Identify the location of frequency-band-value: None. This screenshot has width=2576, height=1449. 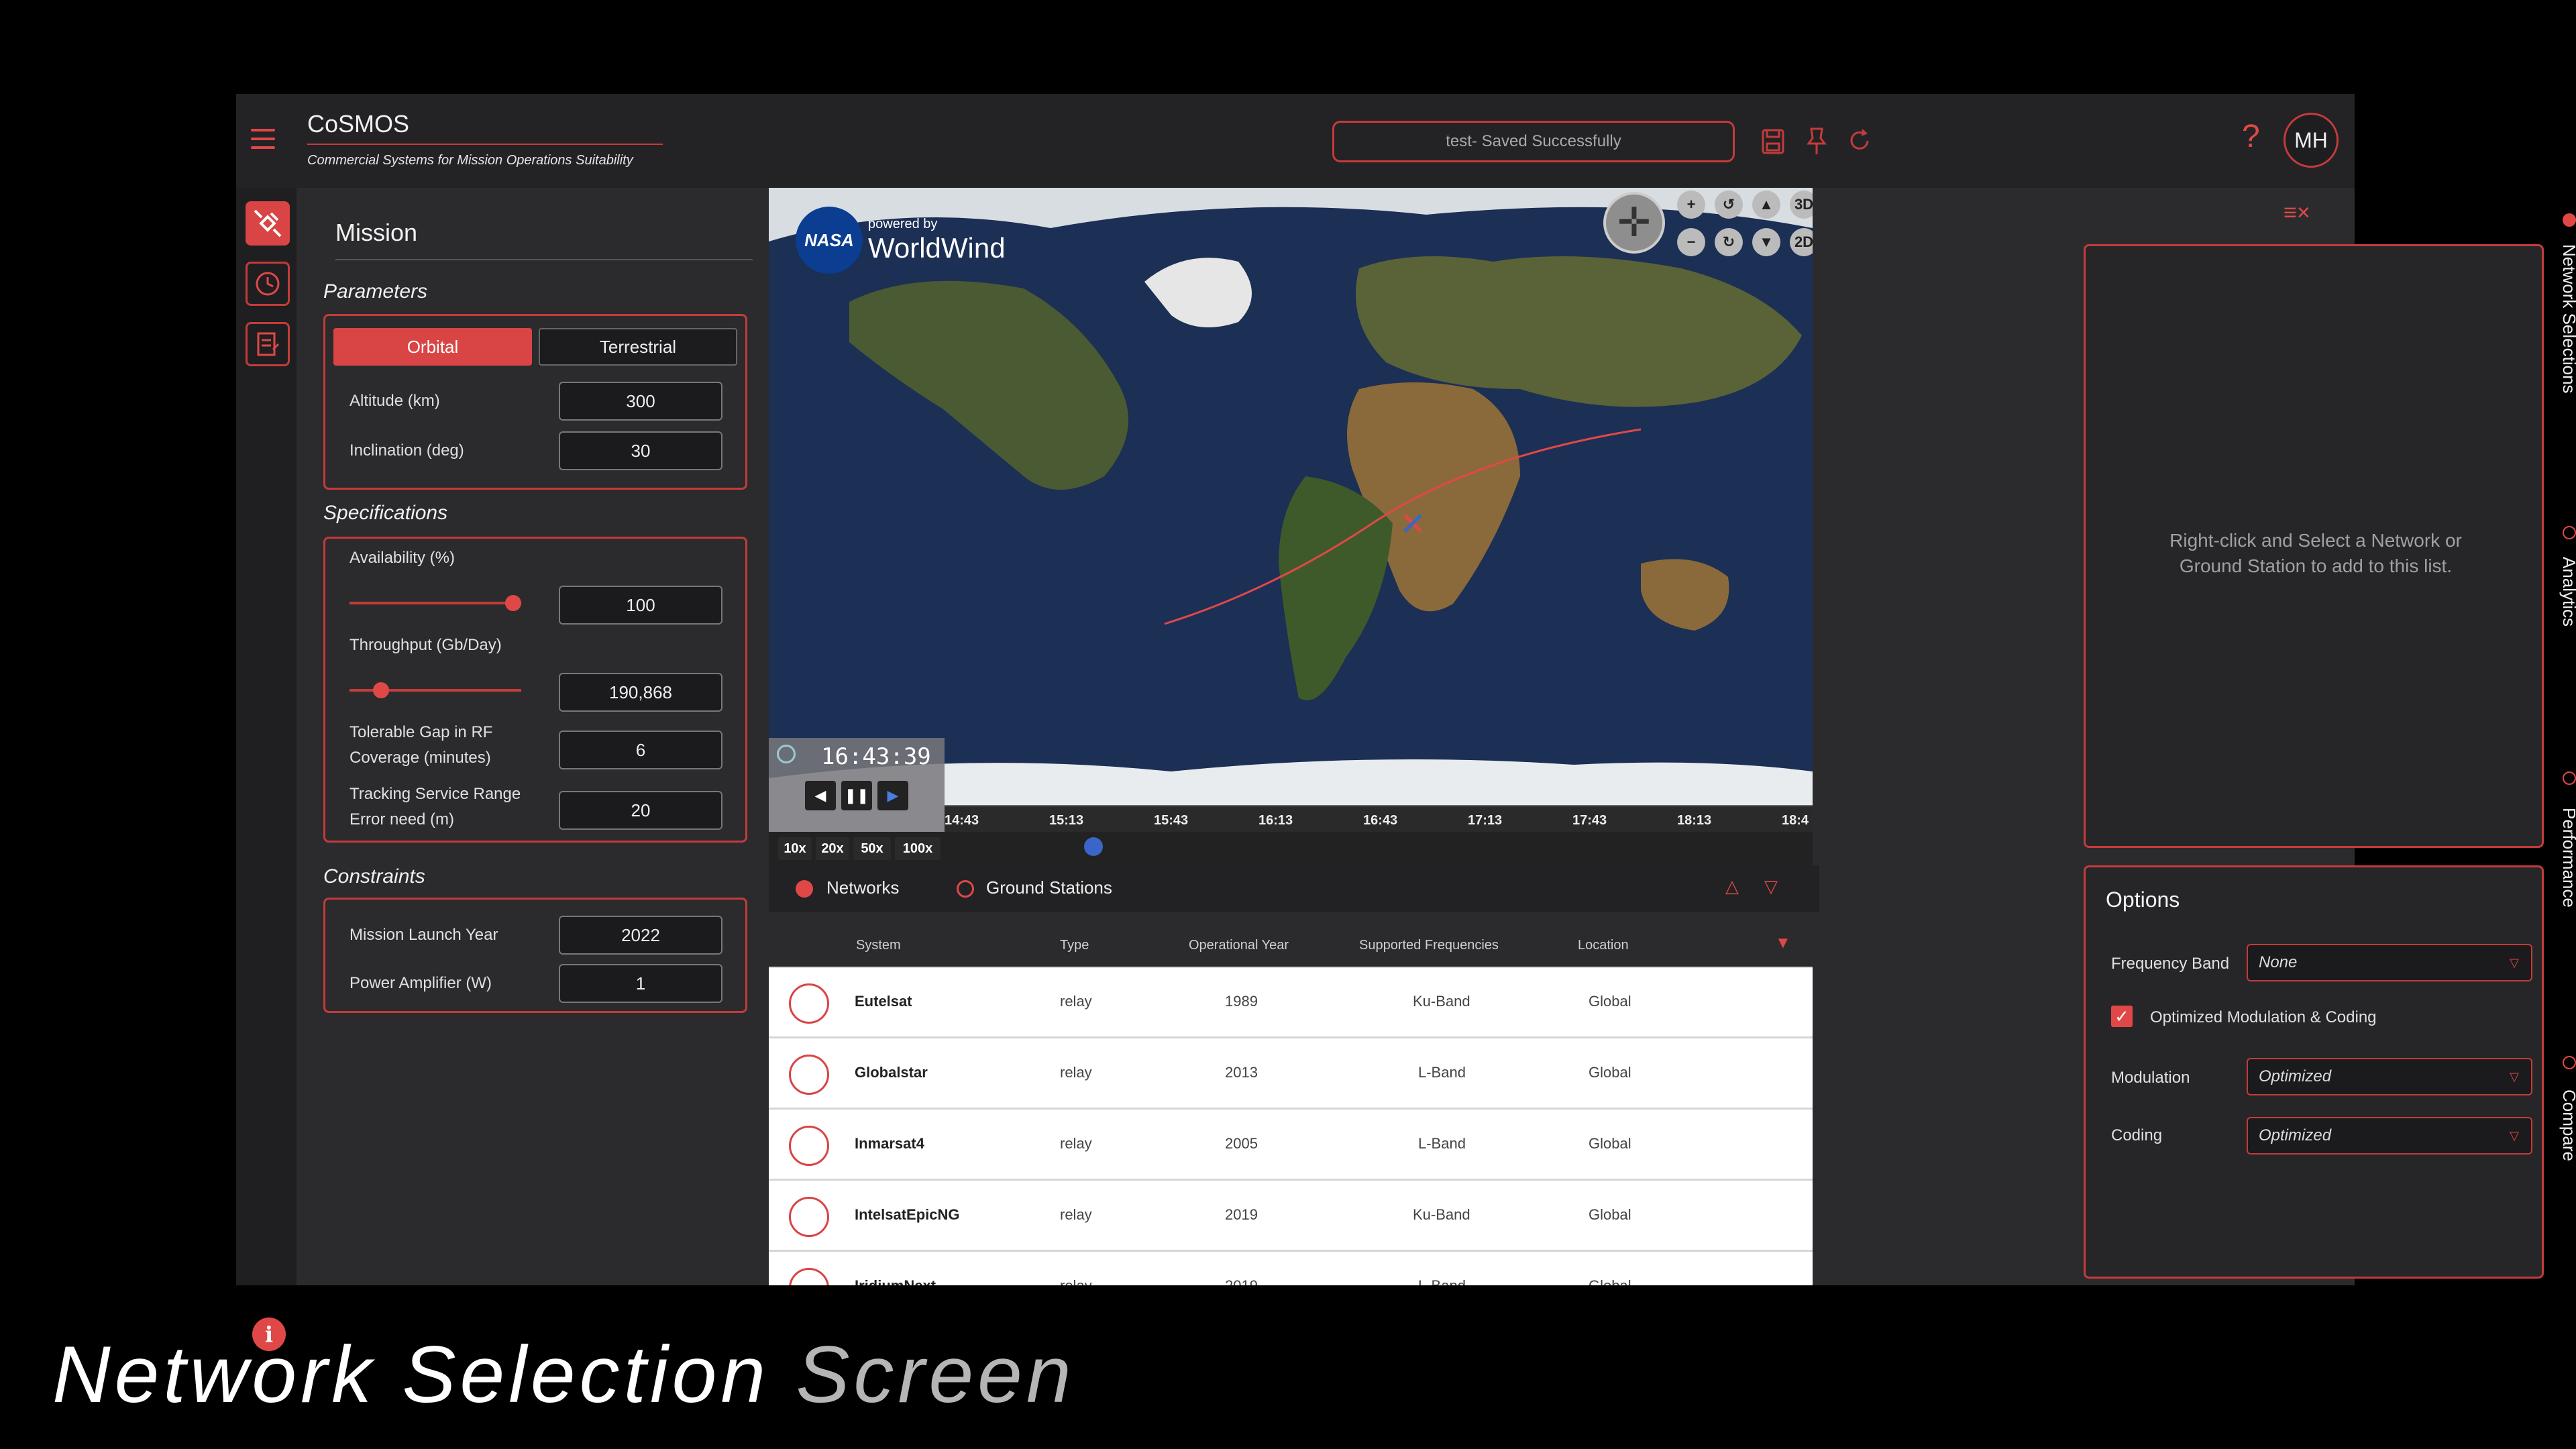
(2278, 962).